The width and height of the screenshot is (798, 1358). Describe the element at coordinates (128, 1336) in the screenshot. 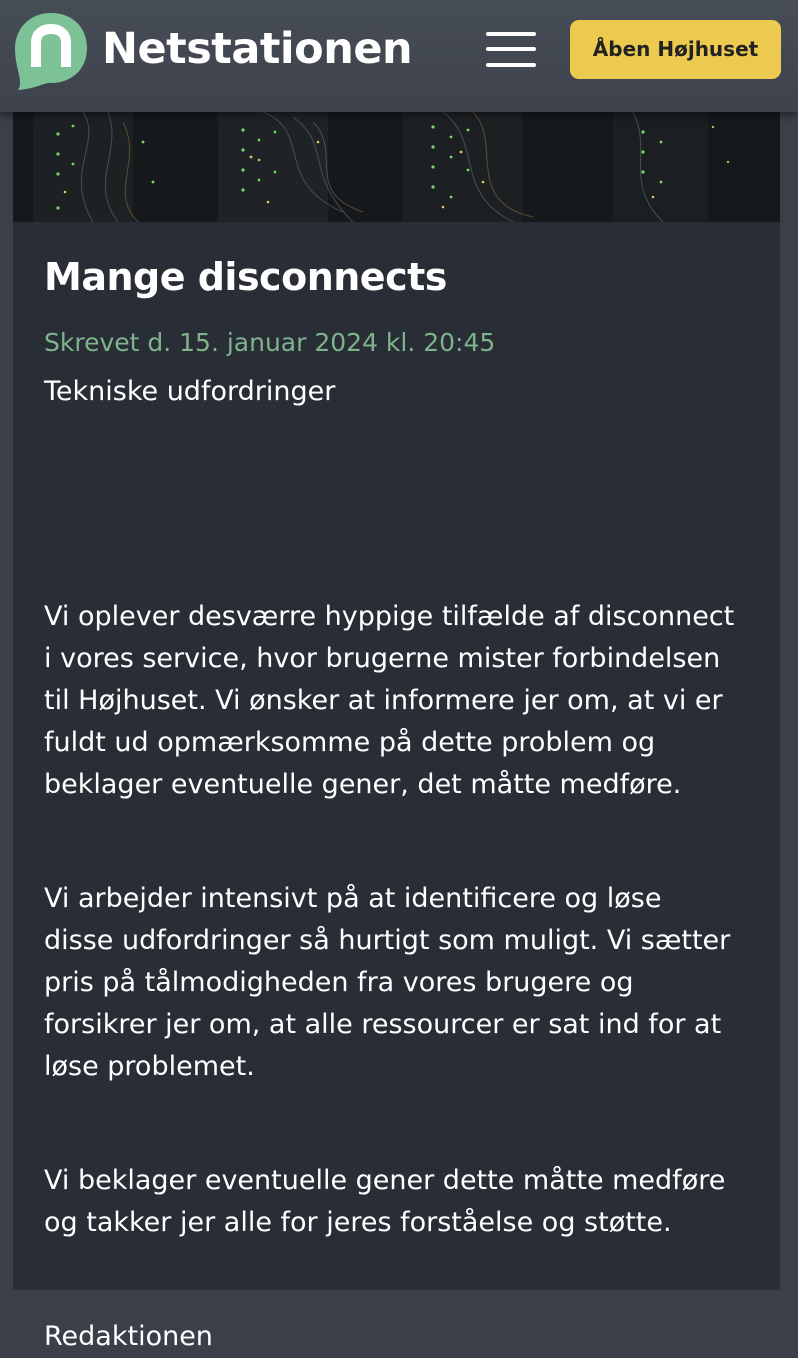

I see `article-signoff: Redaktionen` at that location.